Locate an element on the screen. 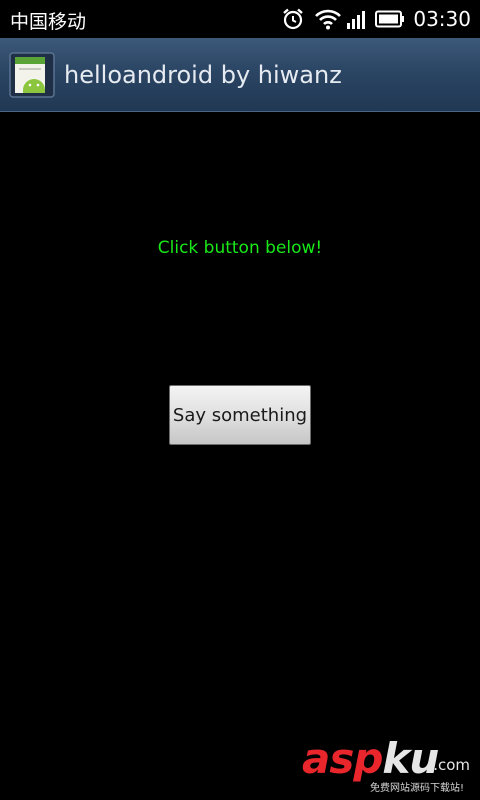  watermark-tagline: 免费网站源码下载站! is located at coordinates (416, 788).